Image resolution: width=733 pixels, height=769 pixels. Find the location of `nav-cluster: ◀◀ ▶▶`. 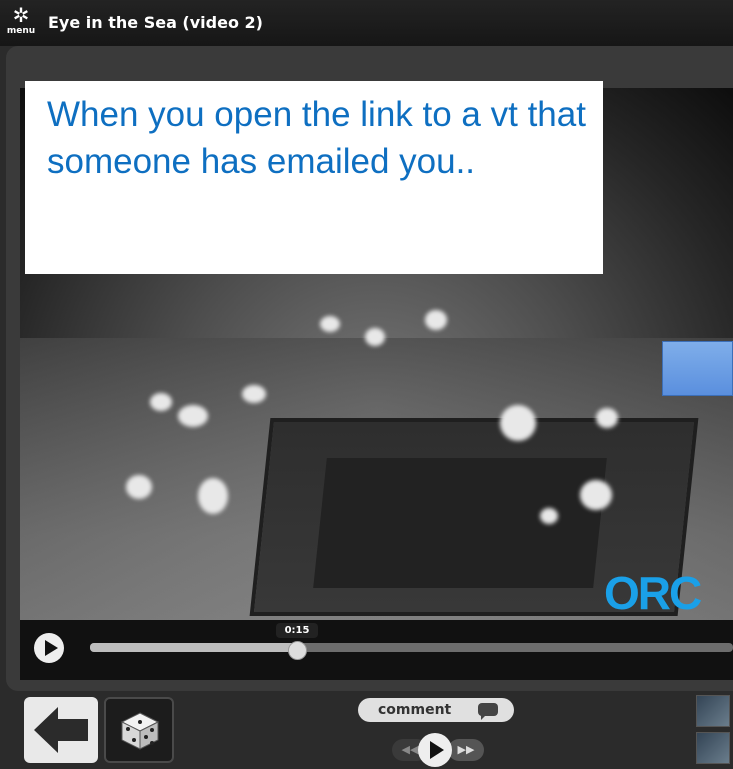

nav-cluster: ◀◀ ▶▶ is located at coordinates (441, 750).